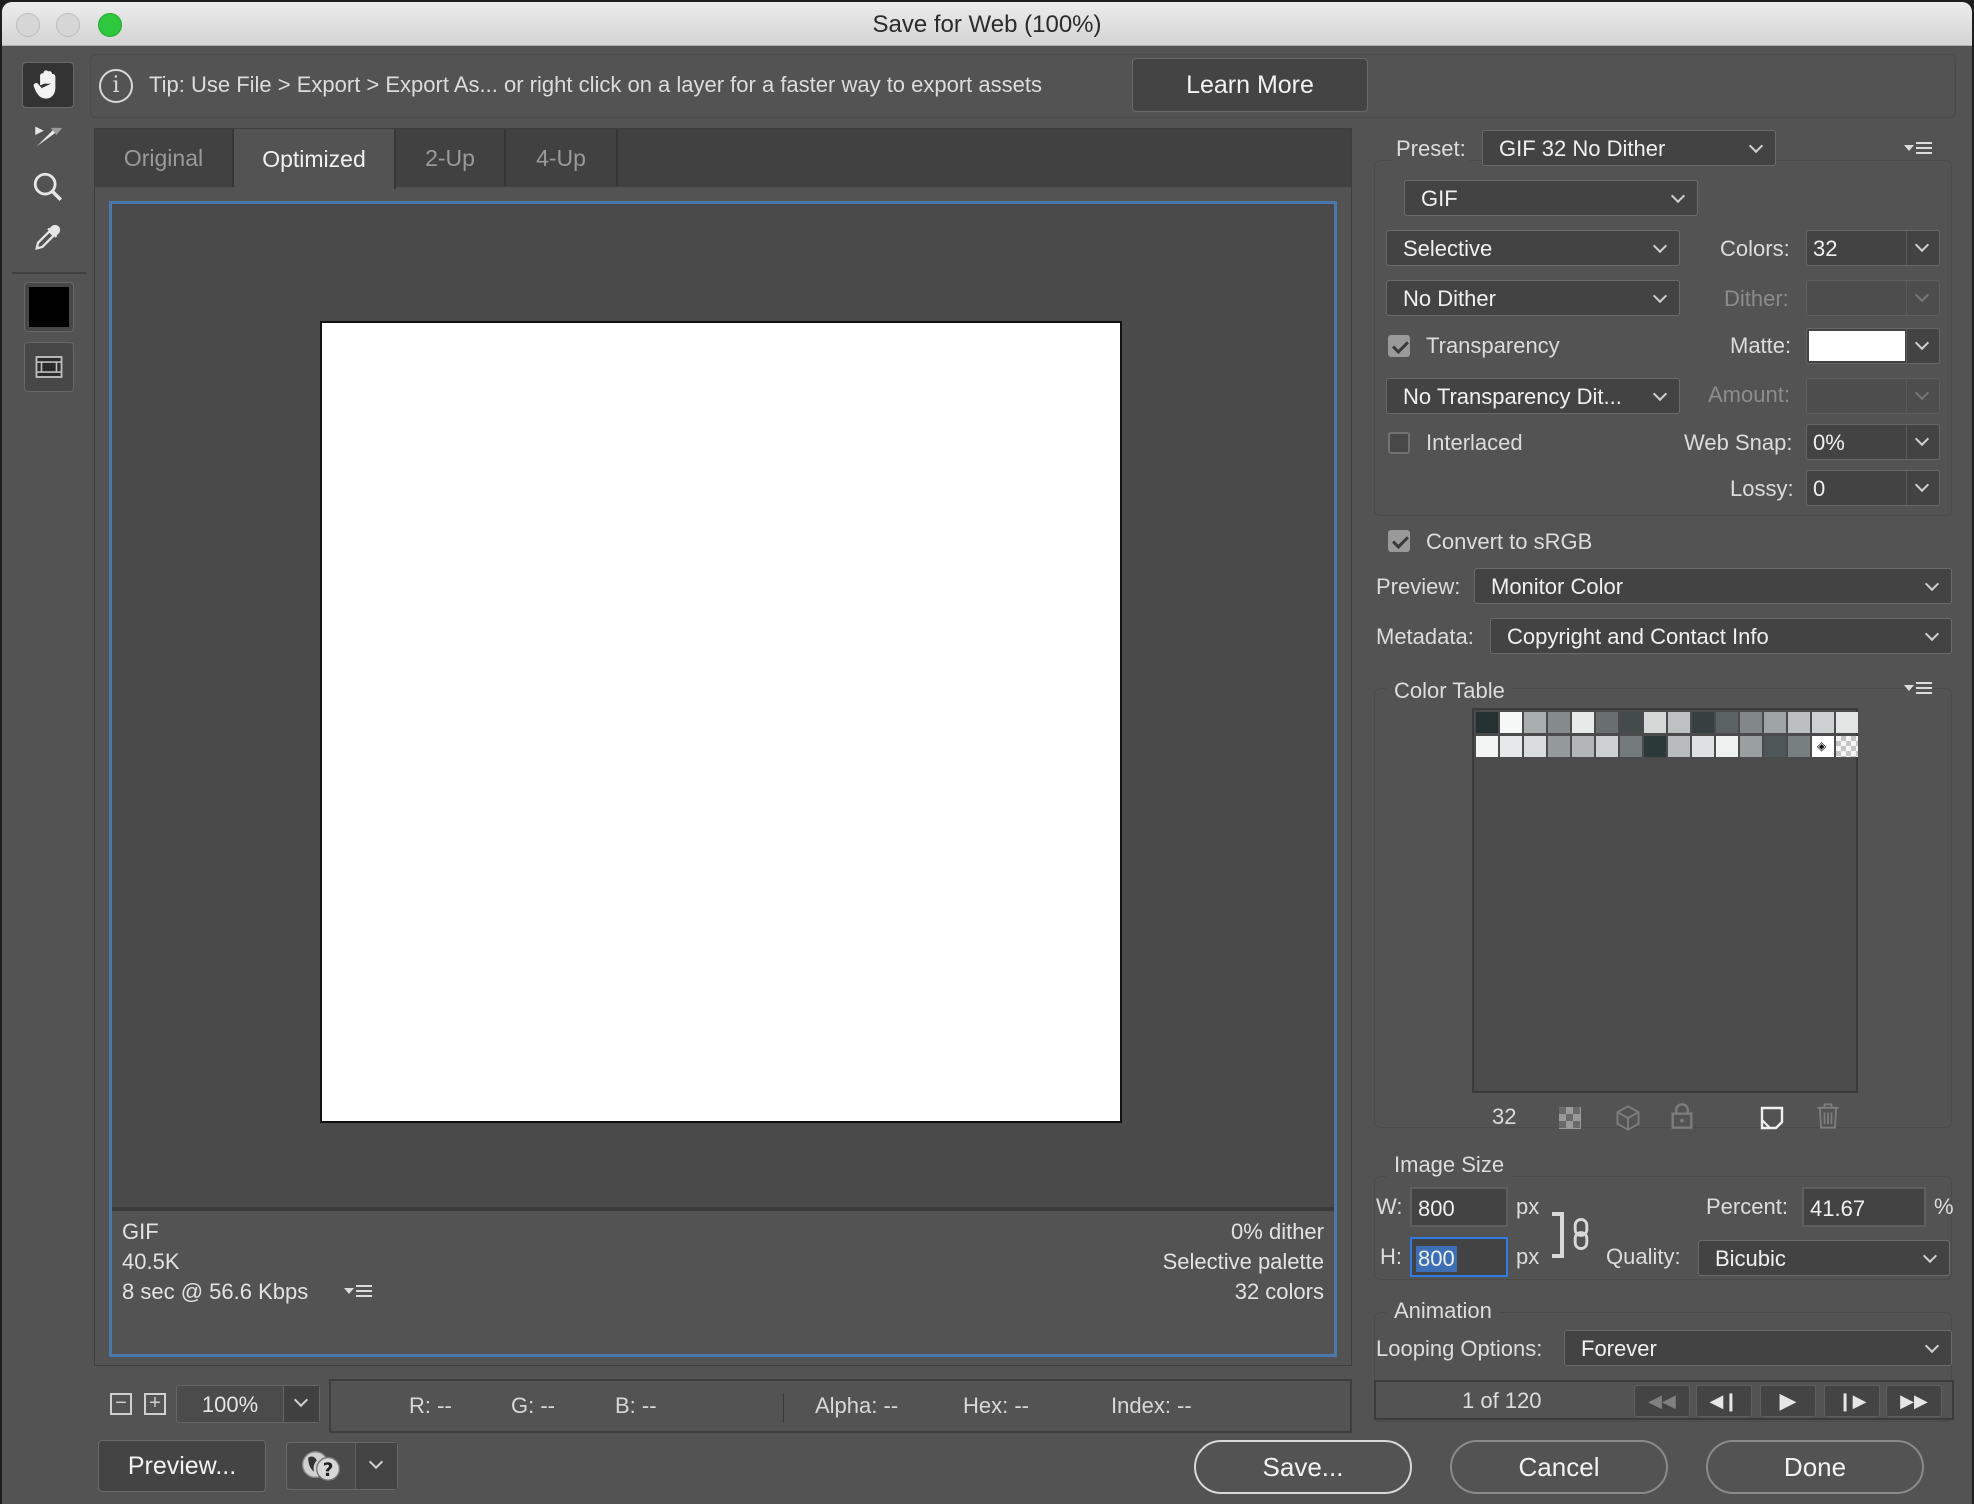 This screenshot has height=1504, width=1974. What do you see at coordinates (49, 367) in the screenshot?
I see `toggle-slices-visibility-button` at bounding box center [49, 367].